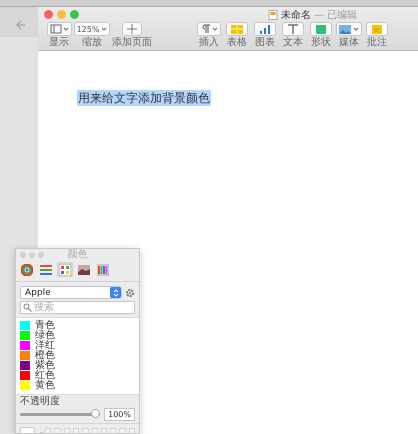 This screenshot has width=418, height=434. I want to click on toolbar-label: 形状, so click(321, 42).